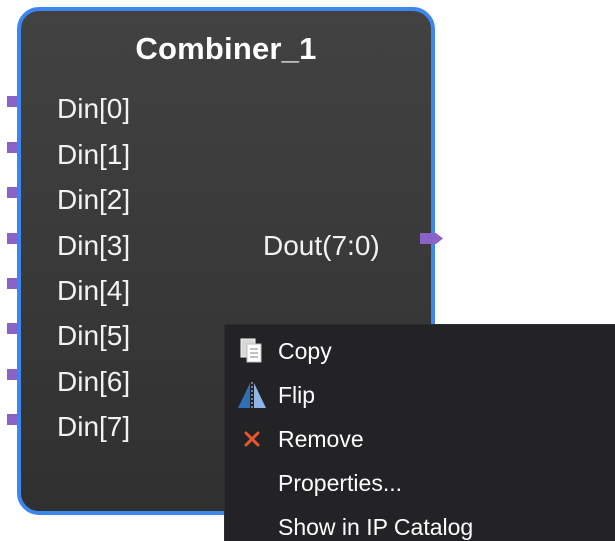 This screenshot has height=541, width=615. What do you see at coordinates (94, 381) in the screenshot?
I see `input-port-label-6: Din[6]` at bounding box center [94, 381].